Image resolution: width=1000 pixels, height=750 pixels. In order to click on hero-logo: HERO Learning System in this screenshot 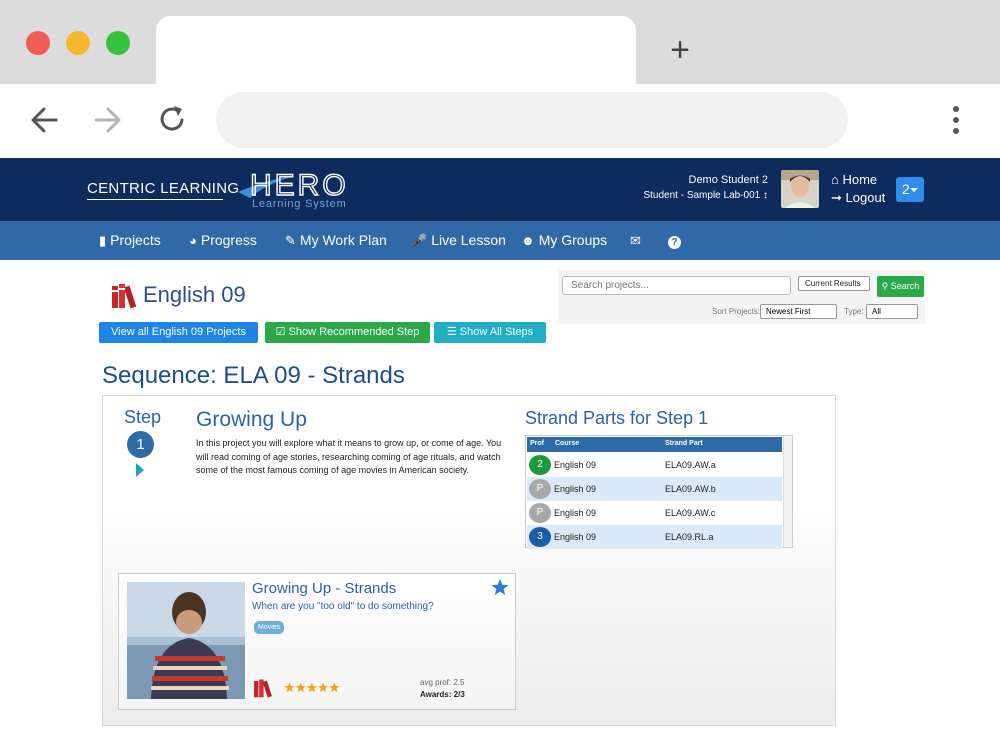, I will do `click(301, 187)`.